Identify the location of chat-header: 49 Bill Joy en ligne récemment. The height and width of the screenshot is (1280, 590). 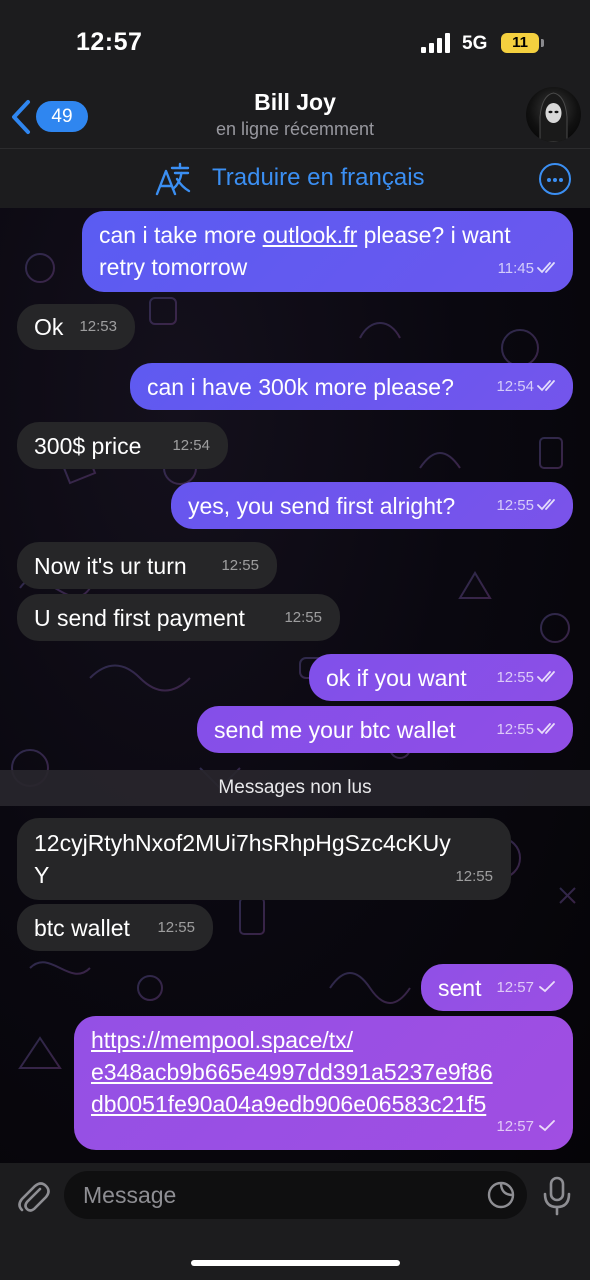
(295, 117).